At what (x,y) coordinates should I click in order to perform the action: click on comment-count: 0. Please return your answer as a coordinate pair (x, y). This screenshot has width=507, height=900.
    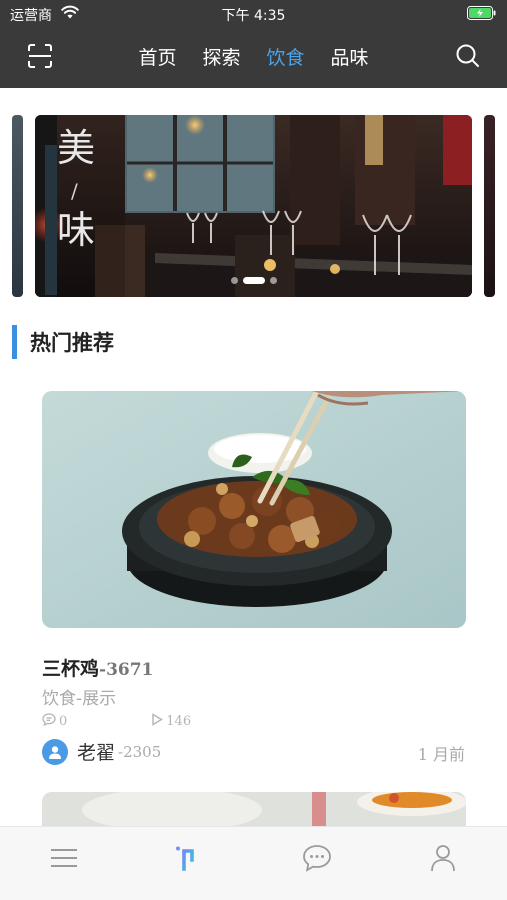
    Looking at the image, I should click on (63, 721).